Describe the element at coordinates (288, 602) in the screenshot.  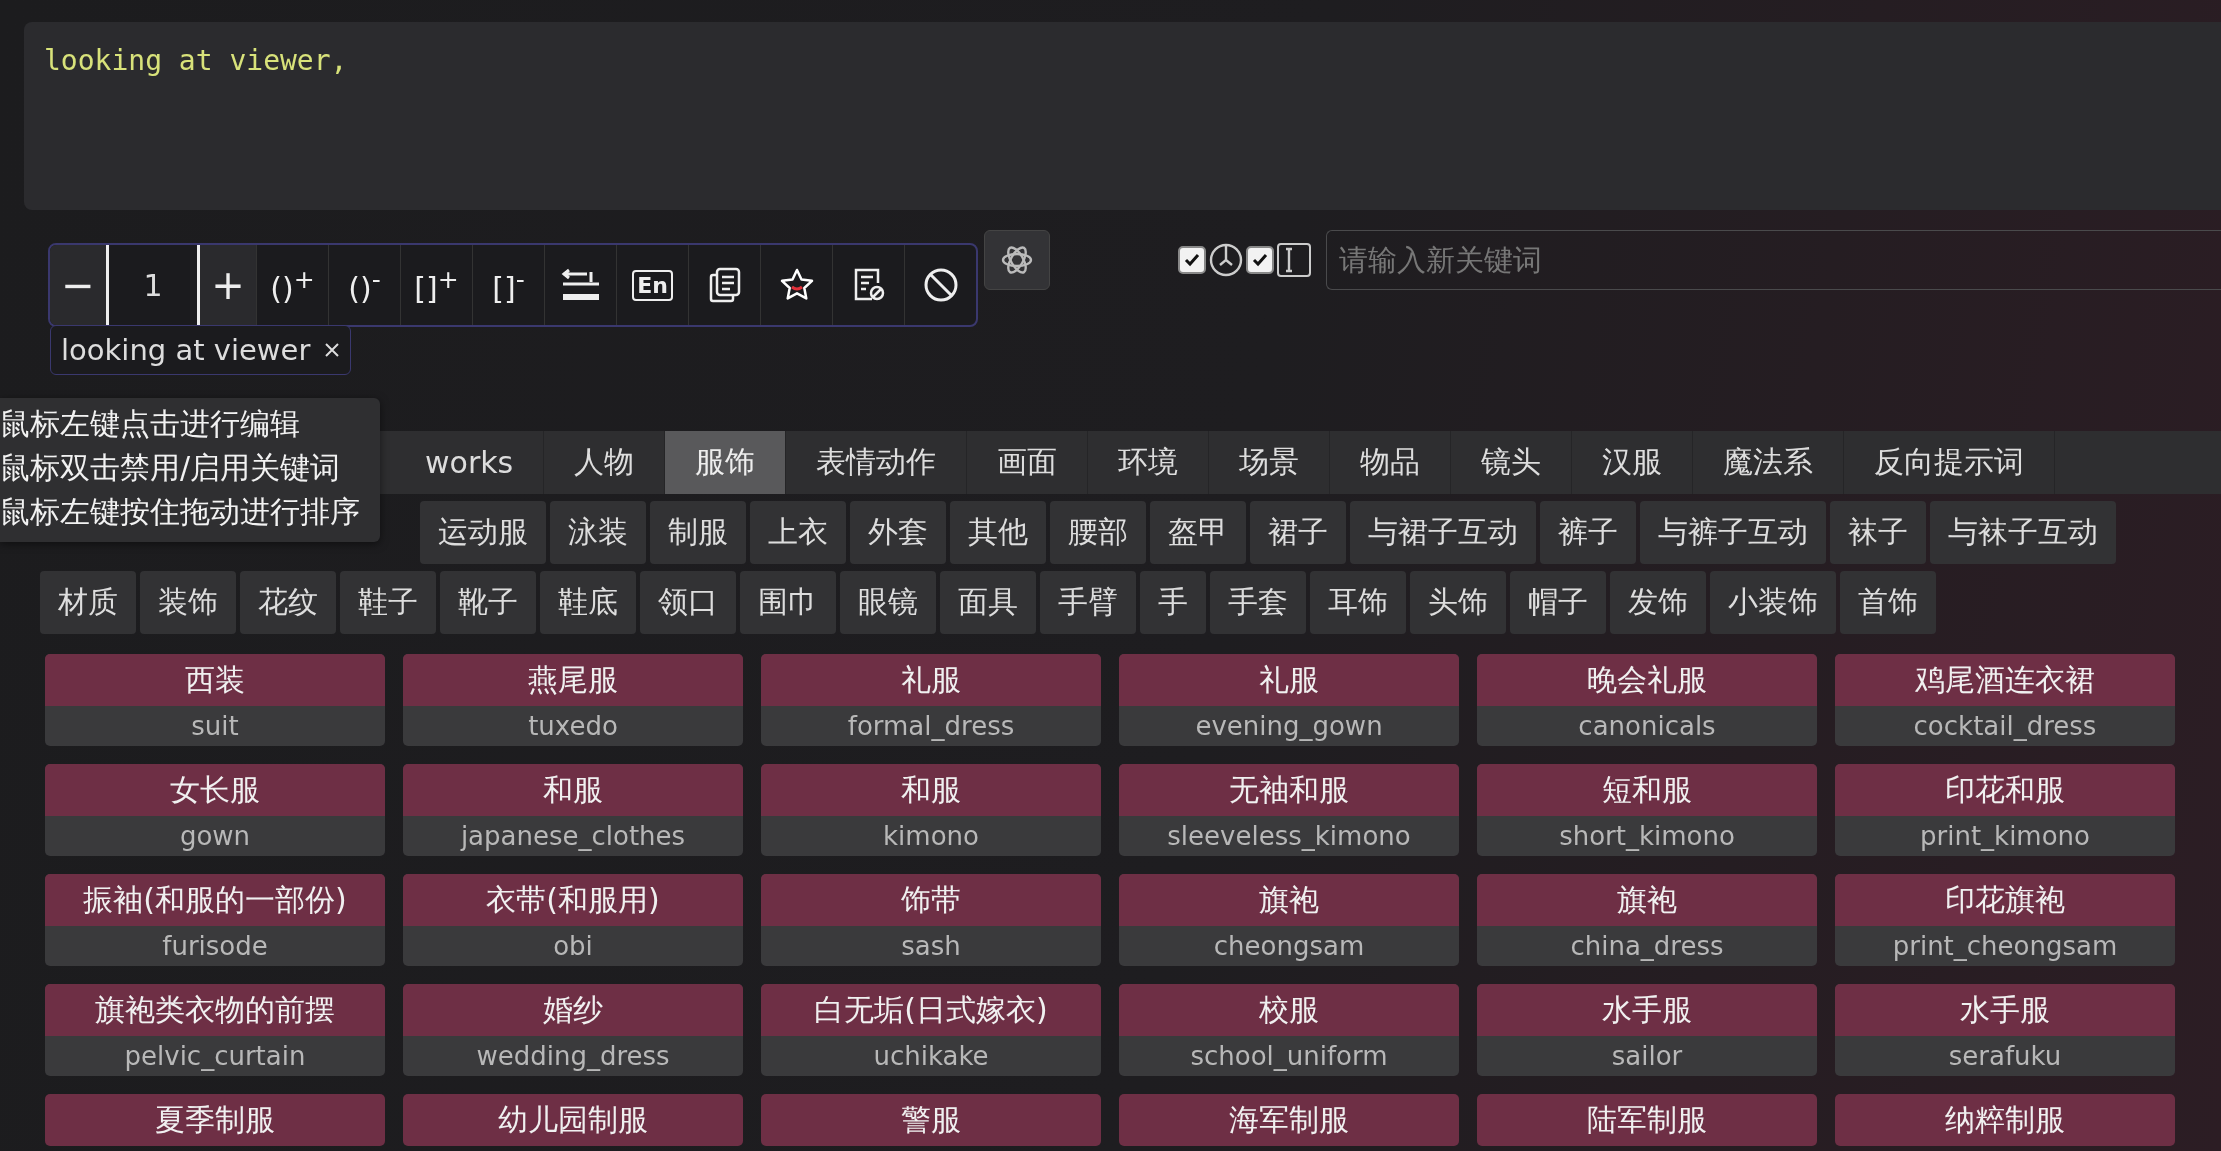
I see `subcategory-tab: 花纹` at that location.